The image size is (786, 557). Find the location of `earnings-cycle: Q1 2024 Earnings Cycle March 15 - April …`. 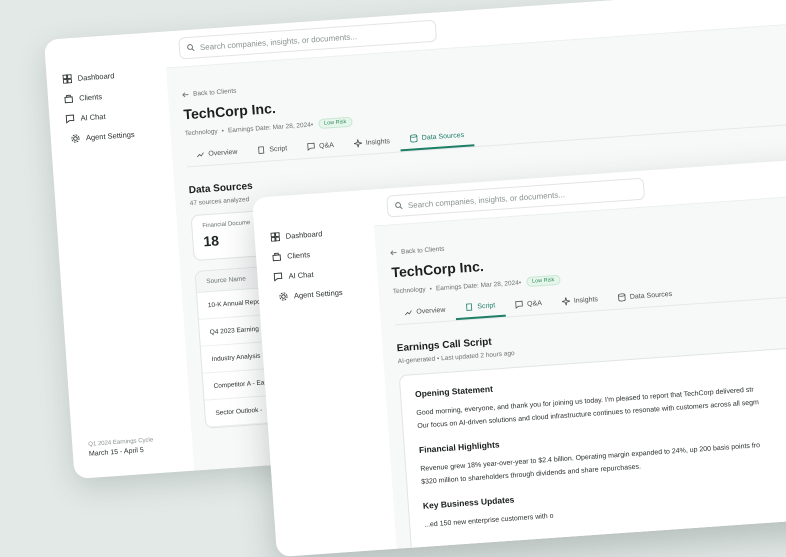

earnings-cycle: Q1 2024 Earnings Cycle March 15 - April … is located at coordinates (121, 447).